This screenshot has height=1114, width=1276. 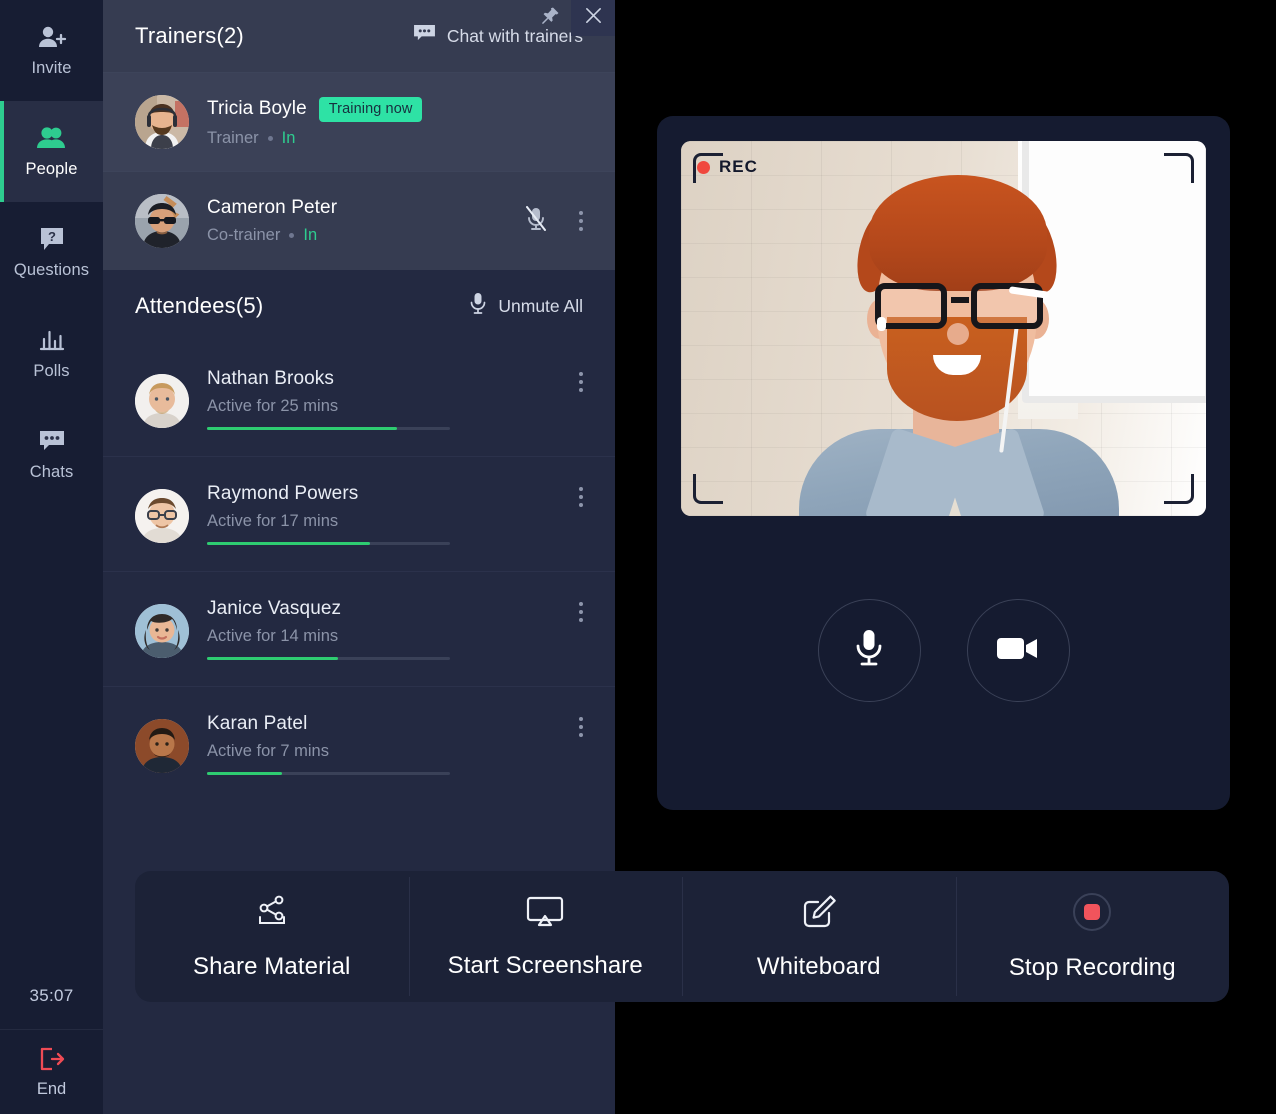 What do you see at coordinates (818, 966) in the screenshot?
I see `whiteboard-label: Whiteboard` at bounding box center [818, 966].